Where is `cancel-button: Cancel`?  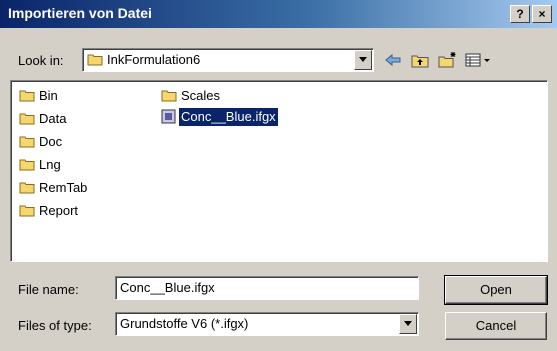 cancel-button: Cancel is located at coordinates (496, 326).